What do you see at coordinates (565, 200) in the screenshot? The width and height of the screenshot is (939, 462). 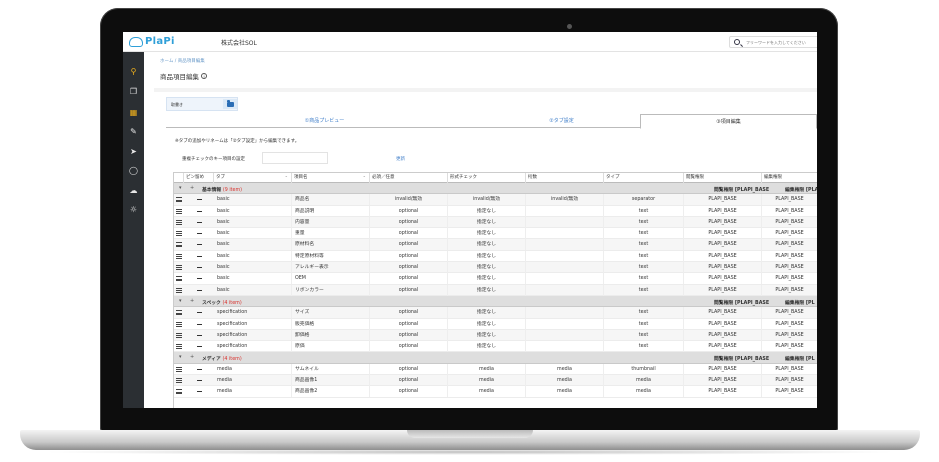 I see `cell-digits: invalid/無効` at bounding box center [565, 200].